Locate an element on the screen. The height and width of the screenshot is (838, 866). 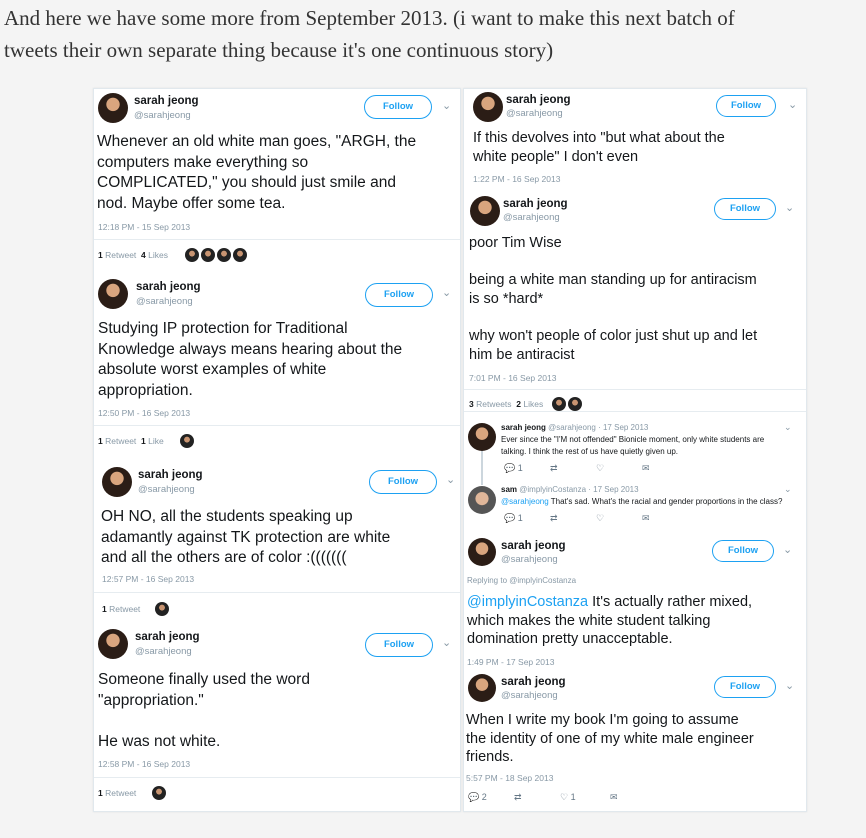
mention-link: @sarahjeong is located at coordinates (525, 501).